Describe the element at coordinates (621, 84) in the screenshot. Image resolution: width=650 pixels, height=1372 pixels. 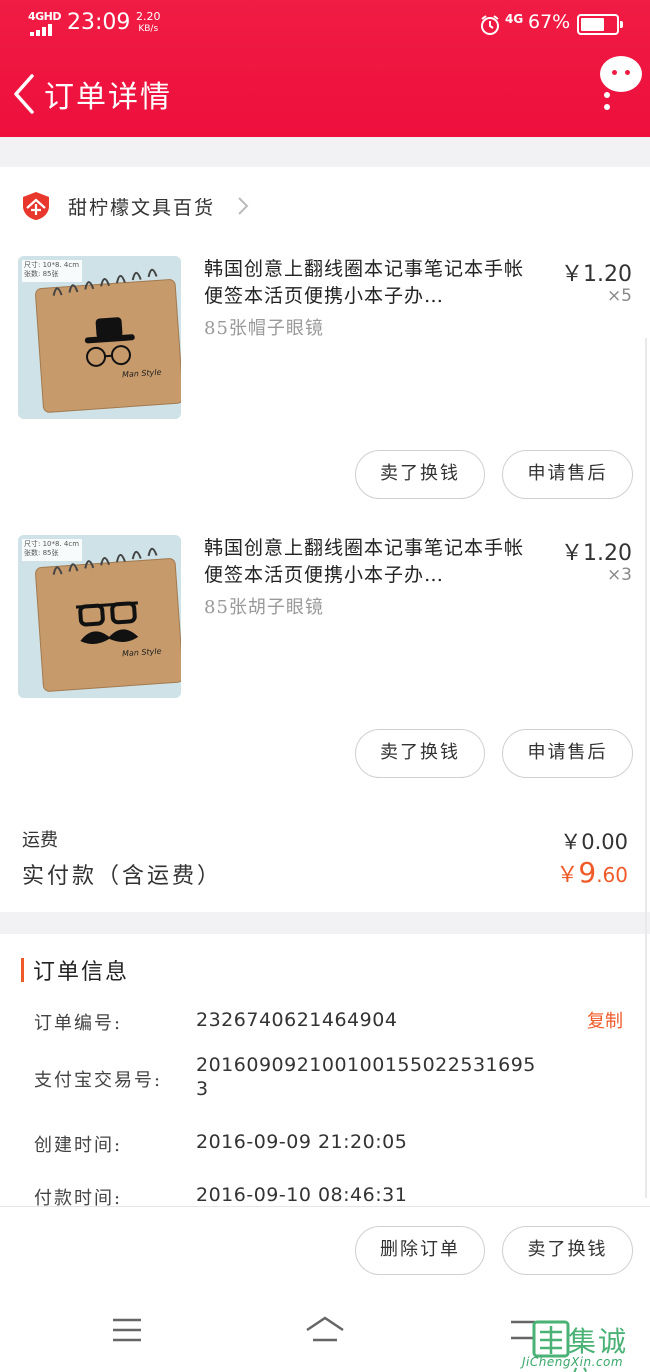
I see `more-vertical-icon` at that location.